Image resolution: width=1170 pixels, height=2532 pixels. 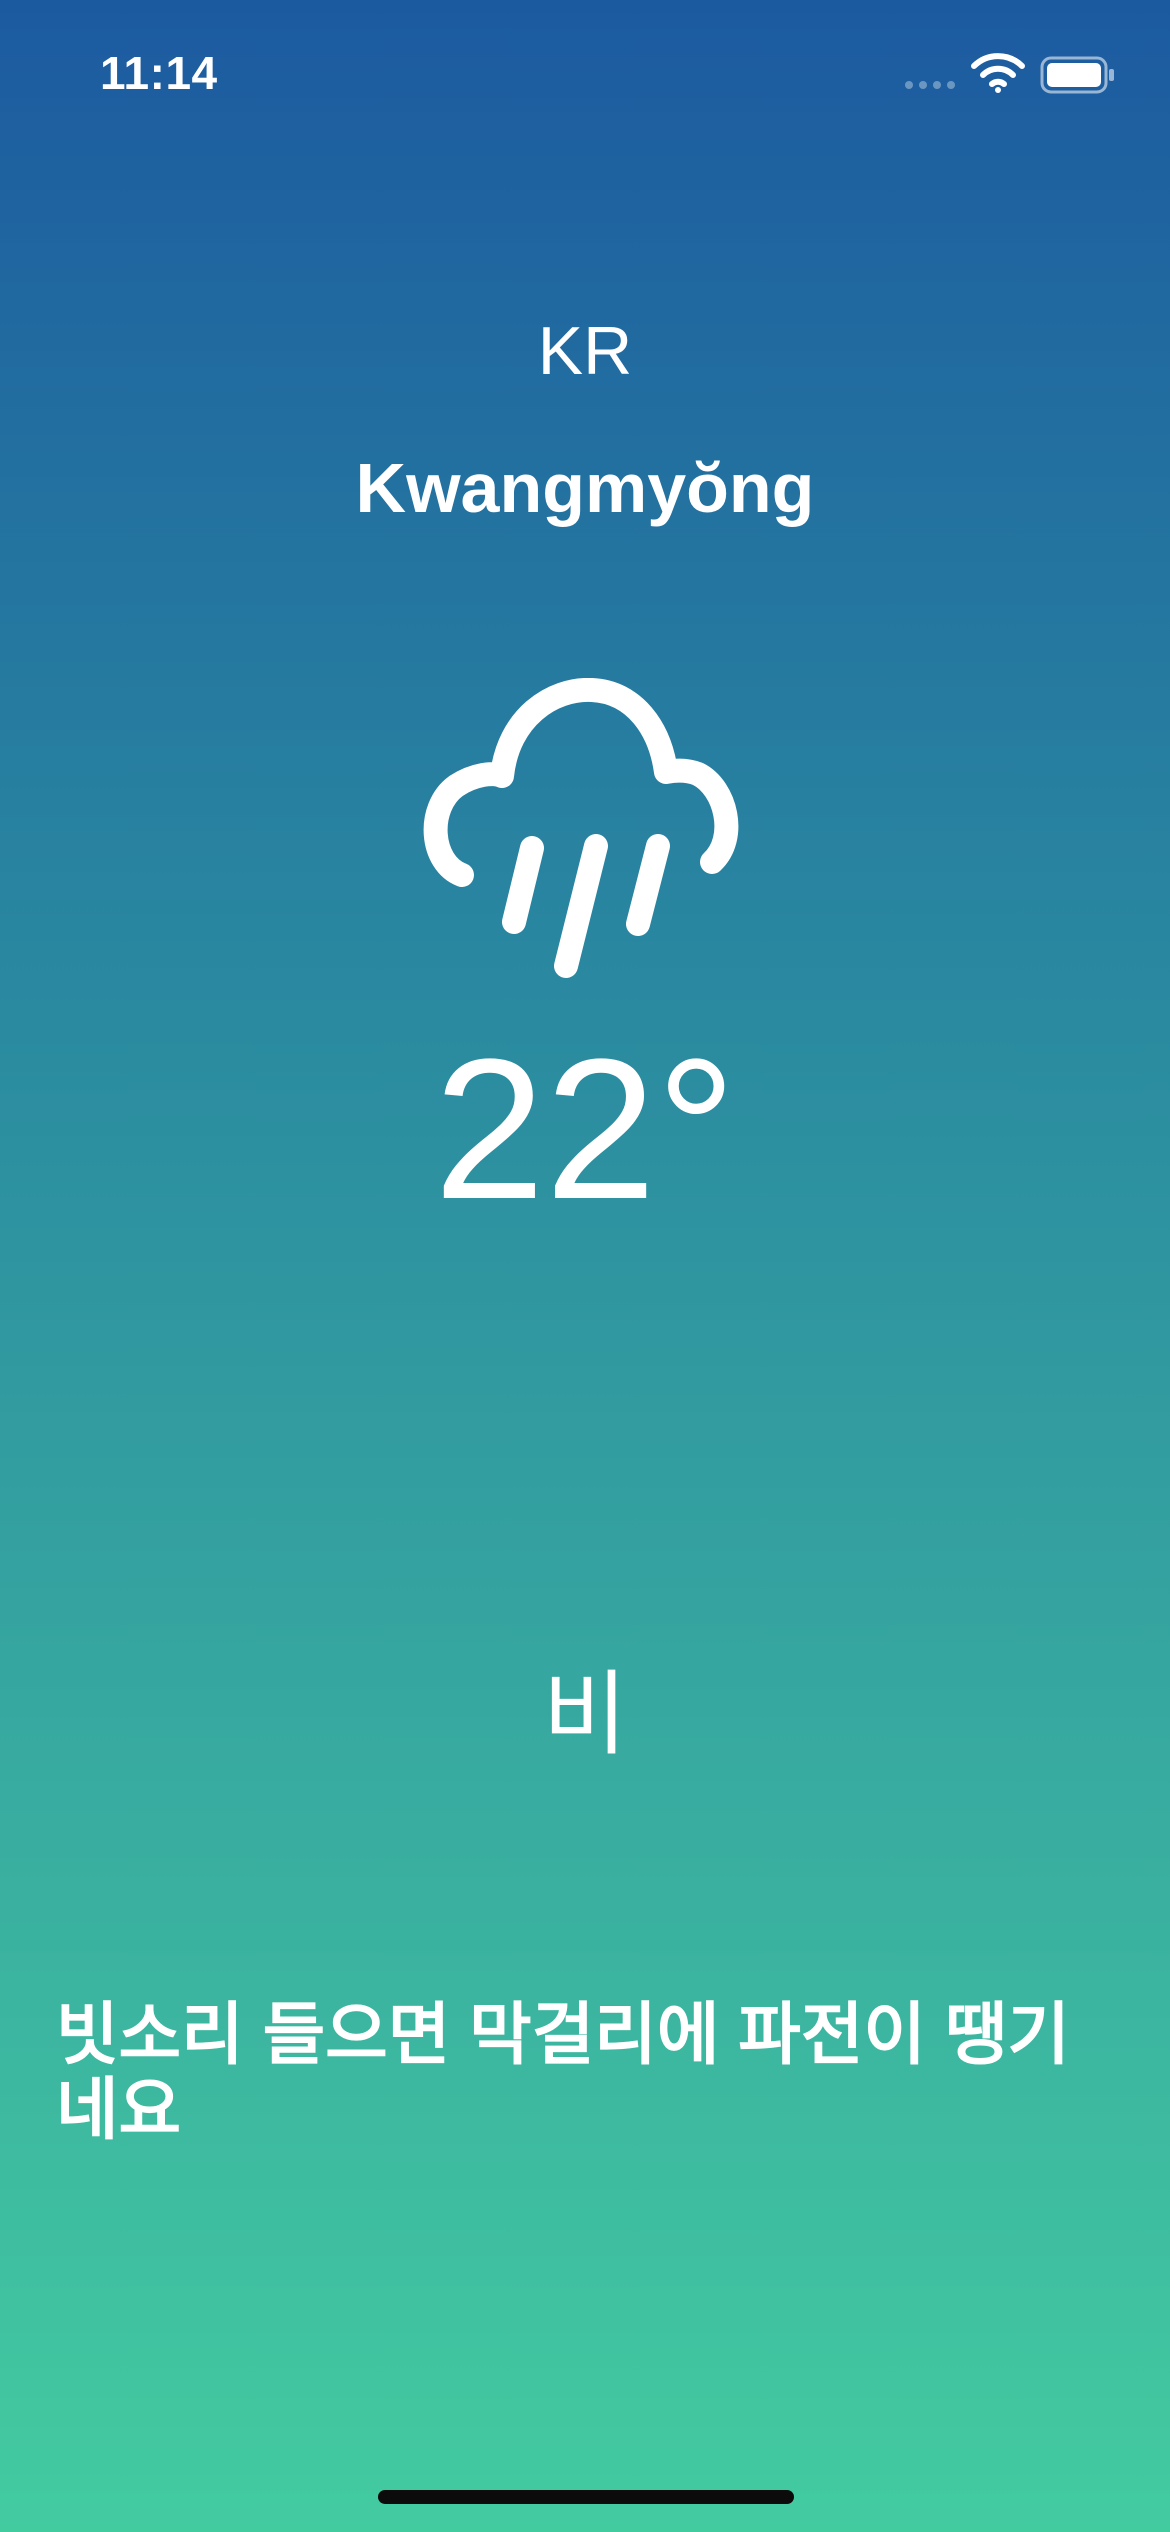 I want to click on battery-full-icon, so click(x=1077, y=75).